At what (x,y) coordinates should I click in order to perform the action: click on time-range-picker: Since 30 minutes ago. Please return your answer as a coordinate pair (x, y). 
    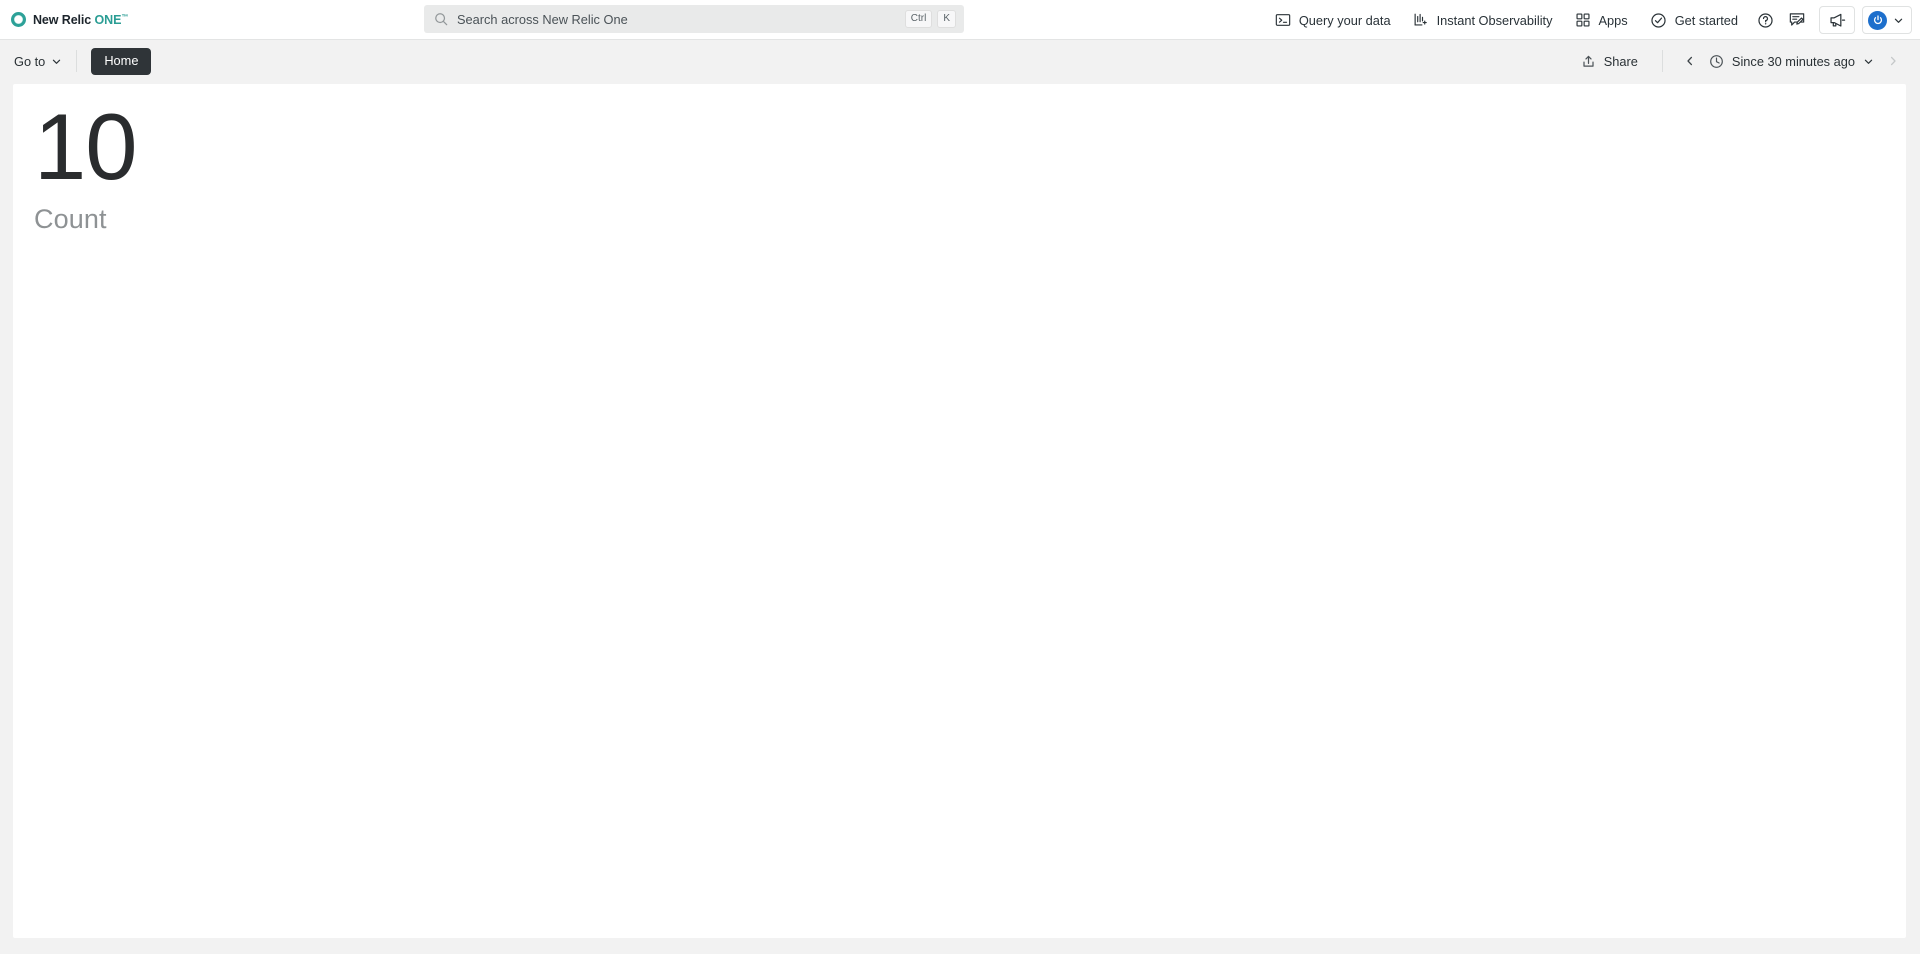
    Looking at the image, I should click on (1791, 61).